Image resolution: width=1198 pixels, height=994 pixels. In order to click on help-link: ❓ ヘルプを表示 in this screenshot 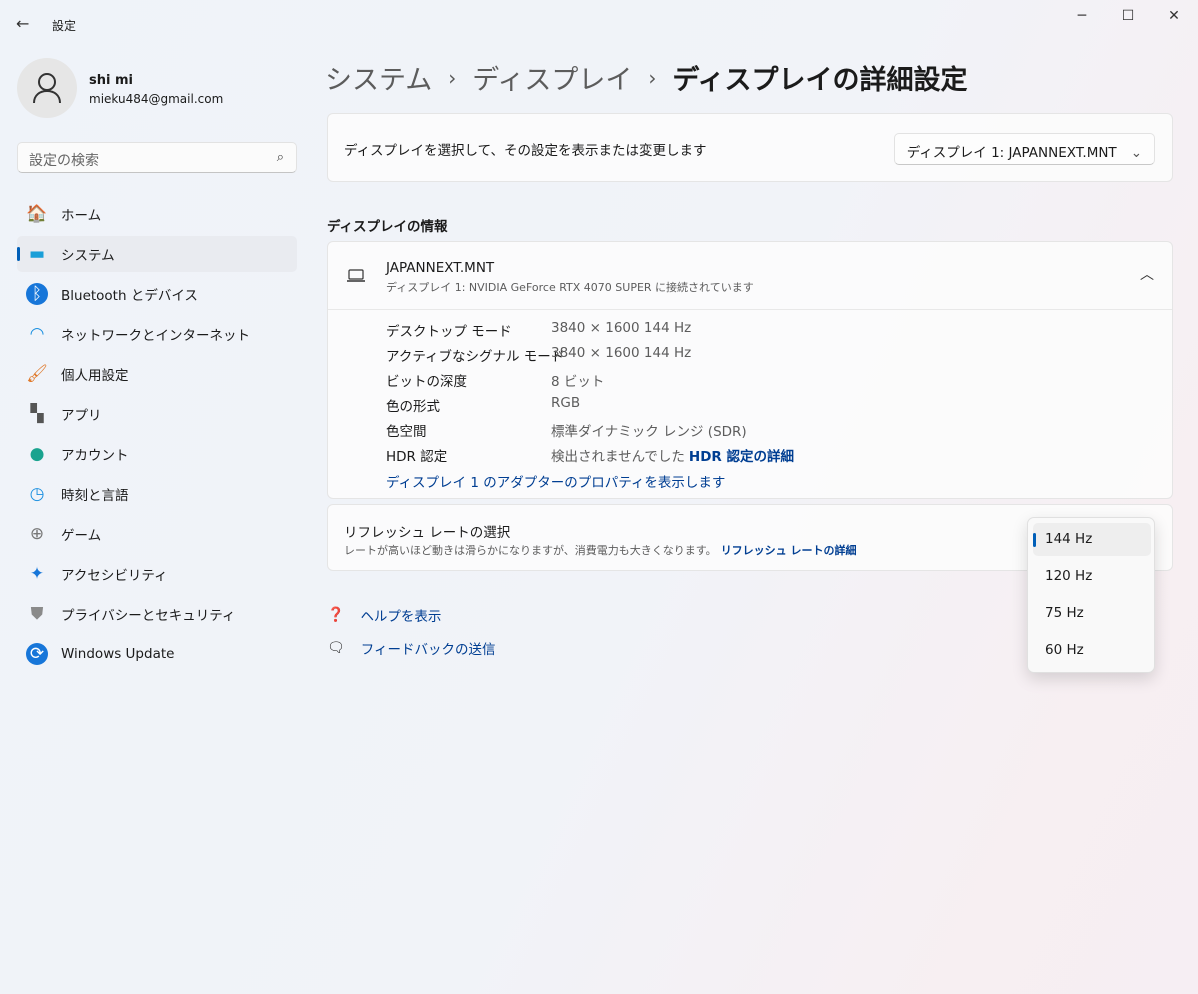, I will do `click(384, 615)`.